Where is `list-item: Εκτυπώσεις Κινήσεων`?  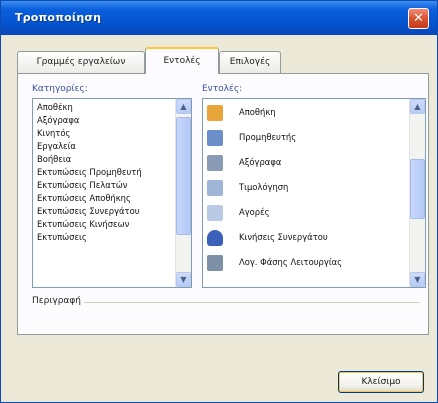 list-item: Εκτυπώσεις Κινήσεων is located at coordinates (83, 224).